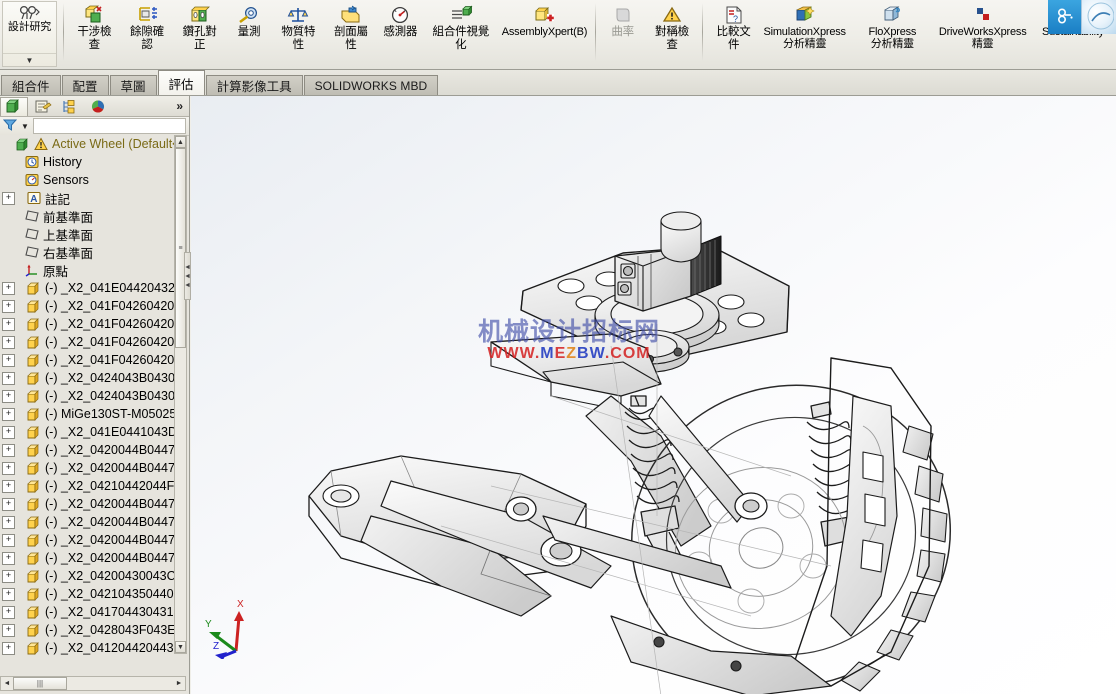 This screenshot has width=1116, height=694. What do you see at coordinates (40, 683) in the screenshot?
I see `scroll-thumb-horizontal: |||` at bounding box center [40, 683].